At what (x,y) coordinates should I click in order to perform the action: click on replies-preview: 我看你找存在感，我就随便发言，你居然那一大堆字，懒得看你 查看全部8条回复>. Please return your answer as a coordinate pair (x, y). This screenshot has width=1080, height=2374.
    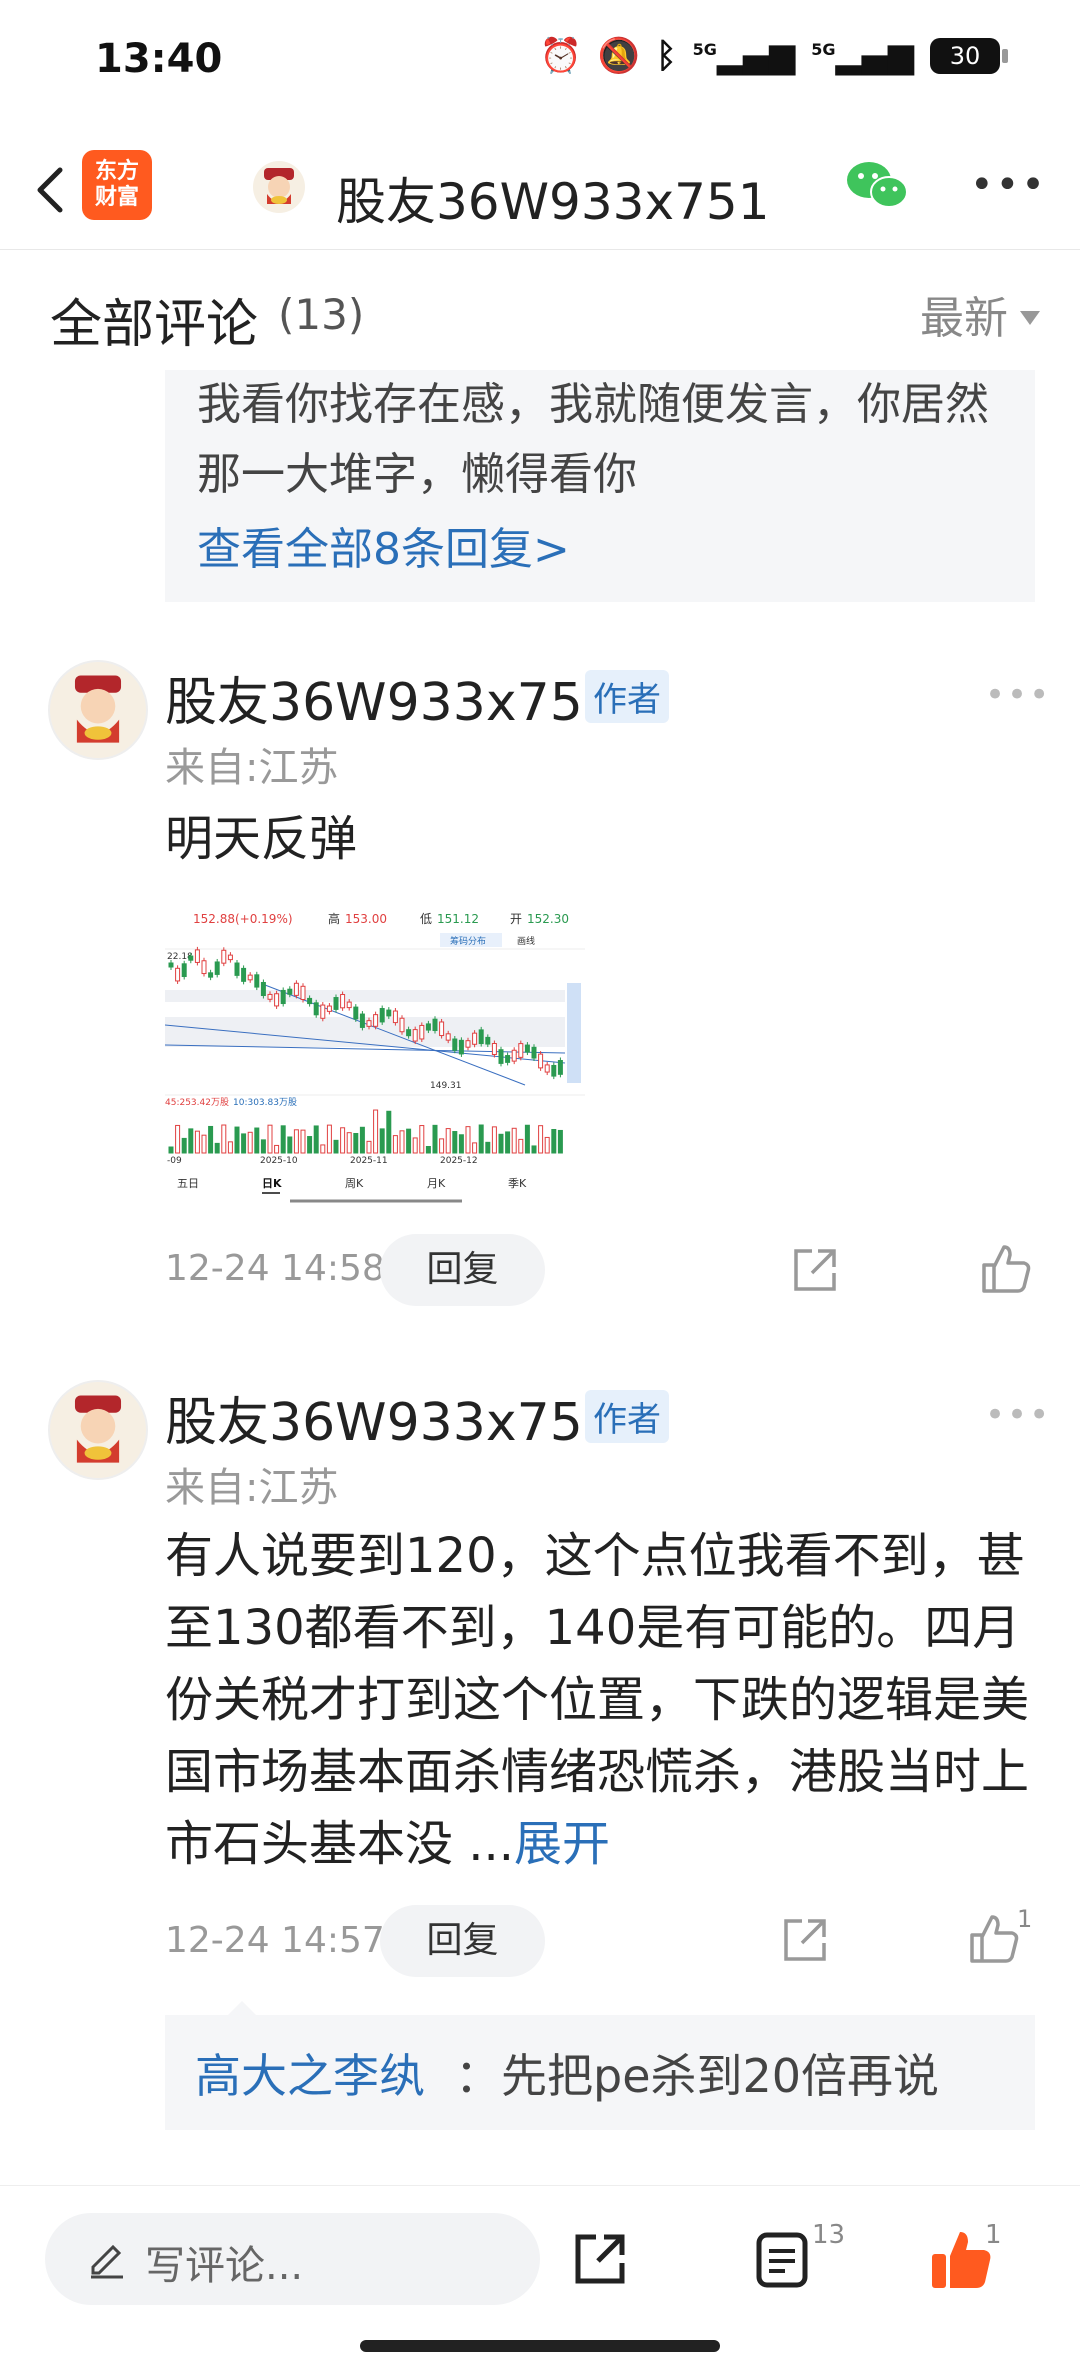
    Looking at the image, I should click on (600, 486).